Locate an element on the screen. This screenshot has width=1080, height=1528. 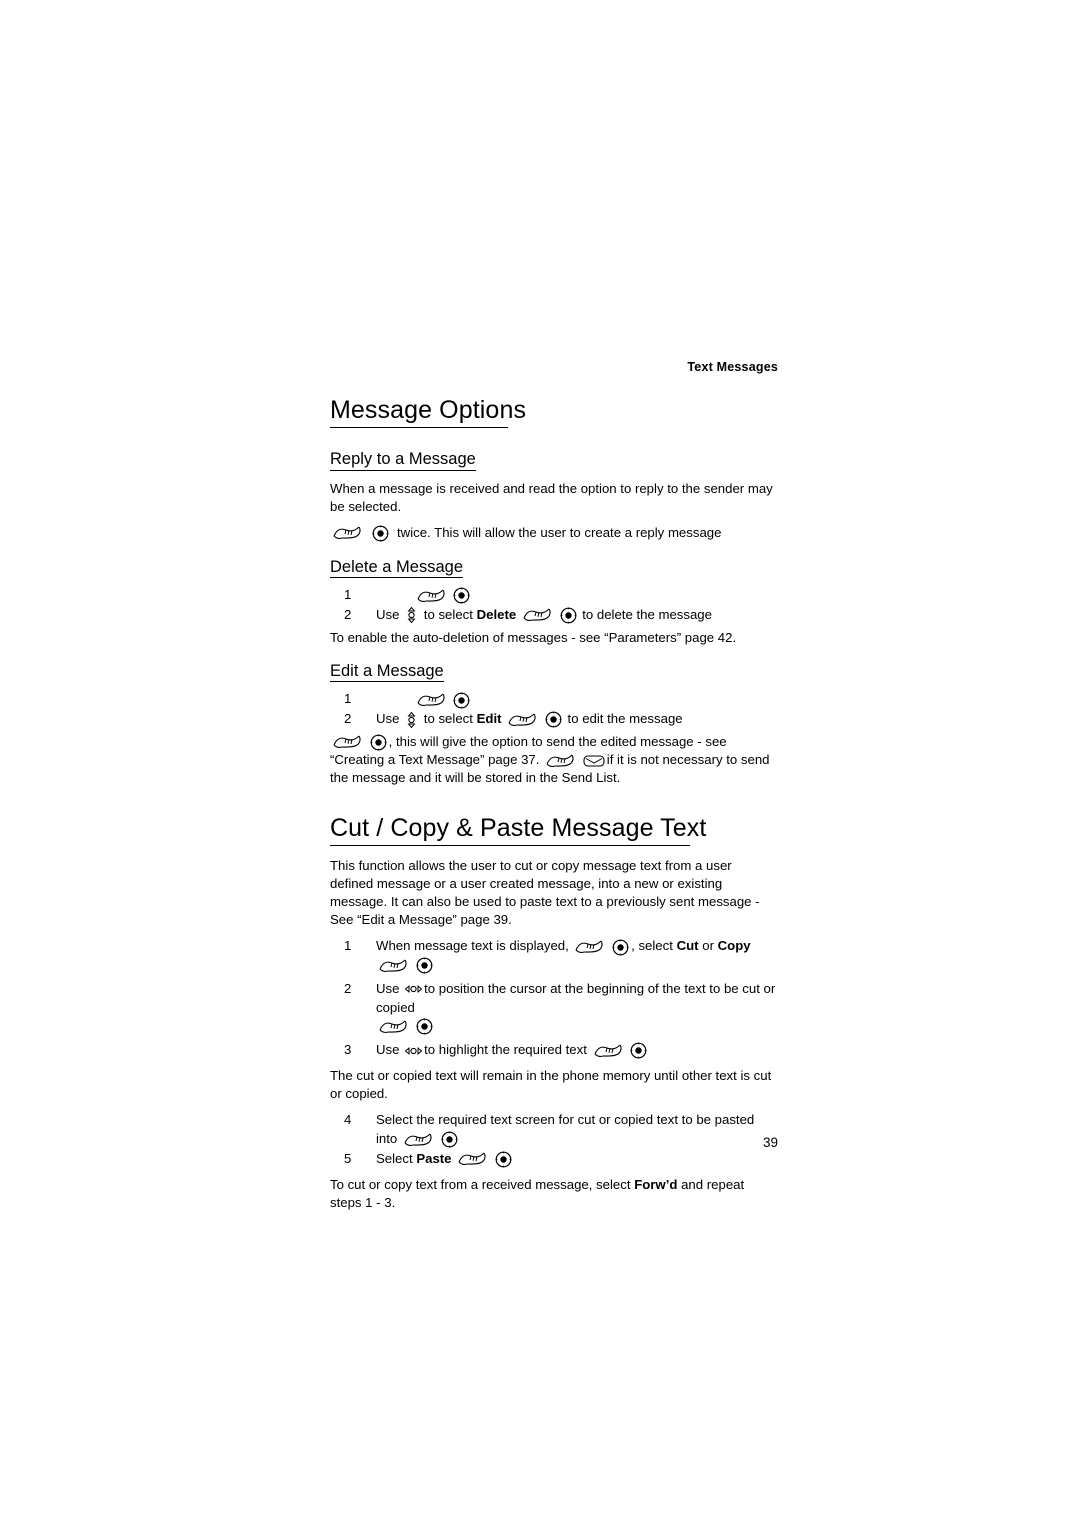
running-head: Text Messages is located at coordinates (732, 367).